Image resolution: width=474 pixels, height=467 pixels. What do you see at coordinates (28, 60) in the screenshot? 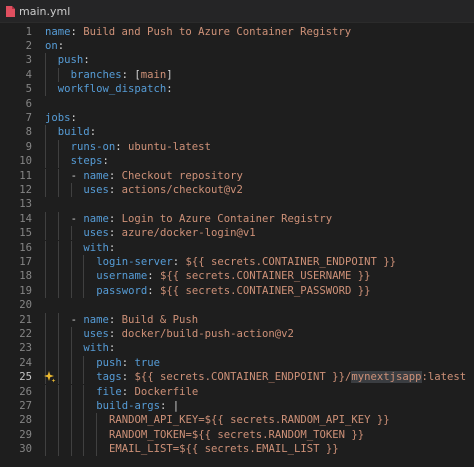
I see `line-number: 3` at bounding box center [28, 60].